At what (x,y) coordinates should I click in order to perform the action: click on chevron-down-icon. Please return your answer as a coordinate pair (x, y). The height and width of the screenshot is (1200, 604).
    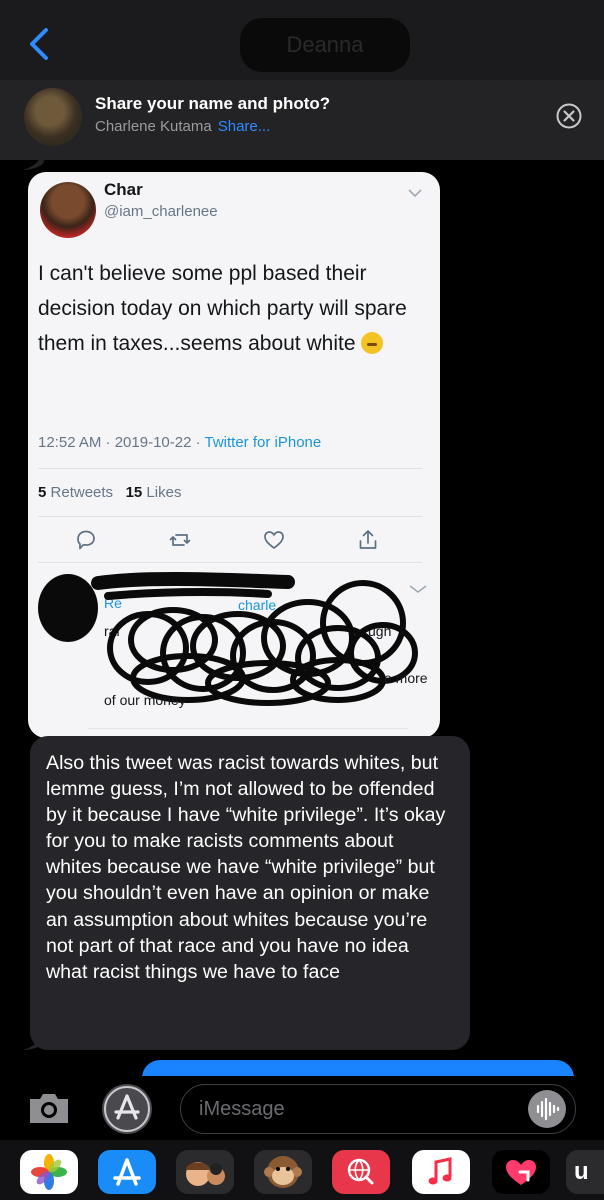
    Looking at the image, I should click on (415, 193).